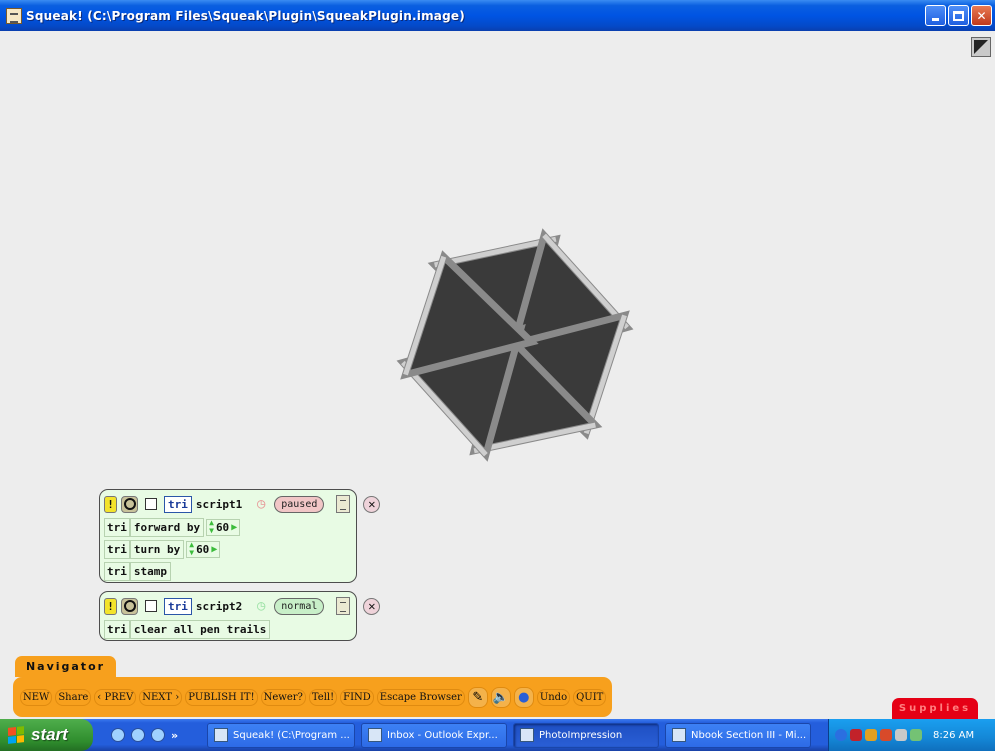 The height and width of the screenshot is (751, 995). What do you see at coordinates (16, 735) in the screenshot?
I see `windows-logo-icon` at bounding box center [16, 735].